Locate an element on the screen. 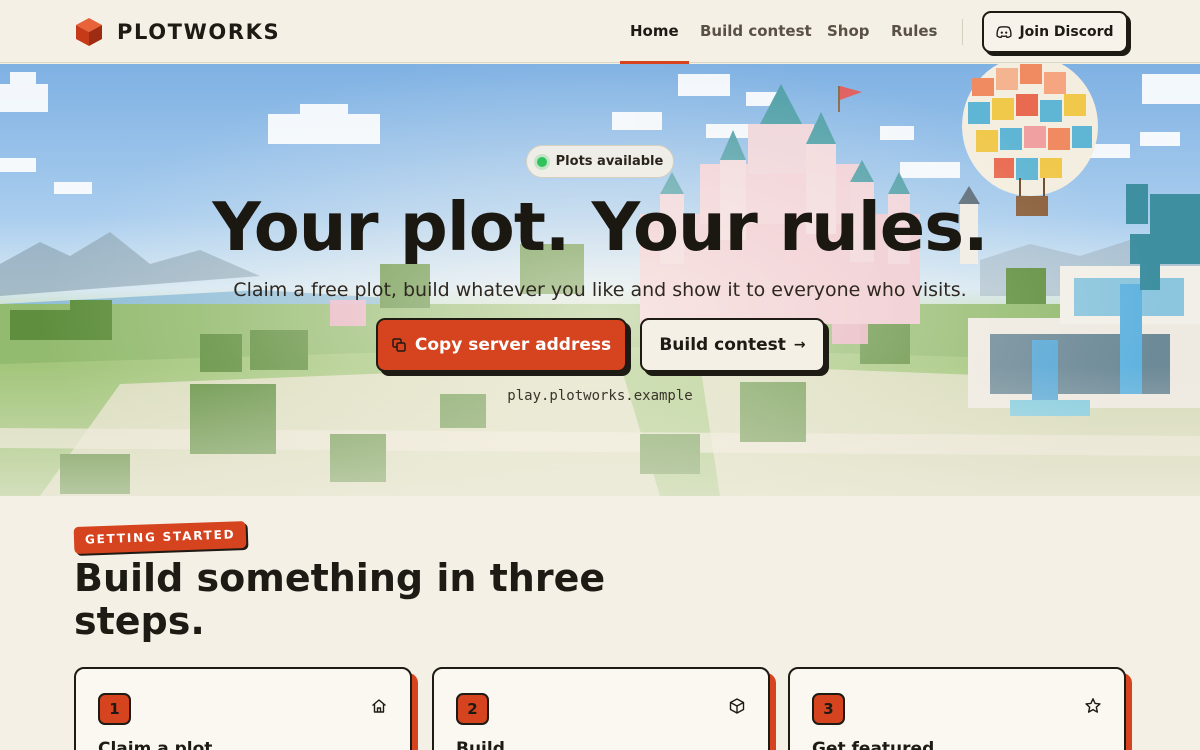 The width and height of the screenshot is (1200, 750). nav-divider is located at coordinates (962, 32).